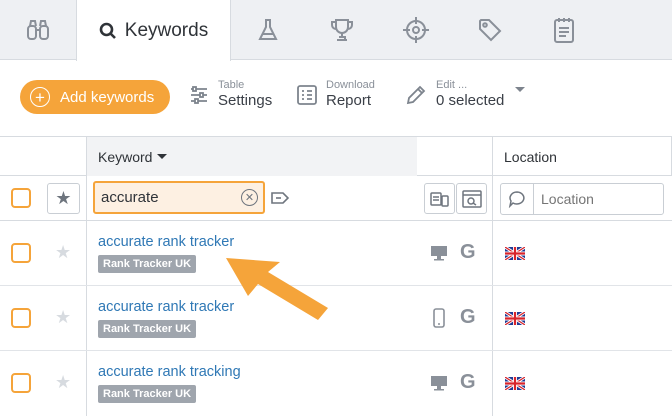  What do you see at coordinates (107, 30) in the screenshot?
I see `search-icon` at bounding box center [107, 30].